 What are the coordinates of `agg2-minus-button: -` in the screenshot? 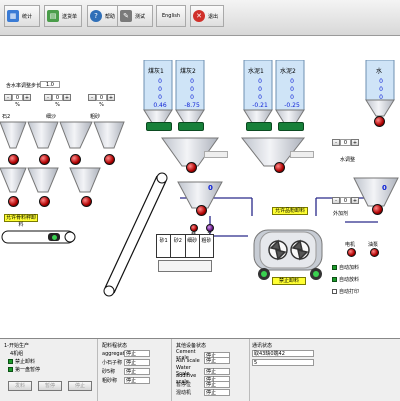 It's located at (48, 97).